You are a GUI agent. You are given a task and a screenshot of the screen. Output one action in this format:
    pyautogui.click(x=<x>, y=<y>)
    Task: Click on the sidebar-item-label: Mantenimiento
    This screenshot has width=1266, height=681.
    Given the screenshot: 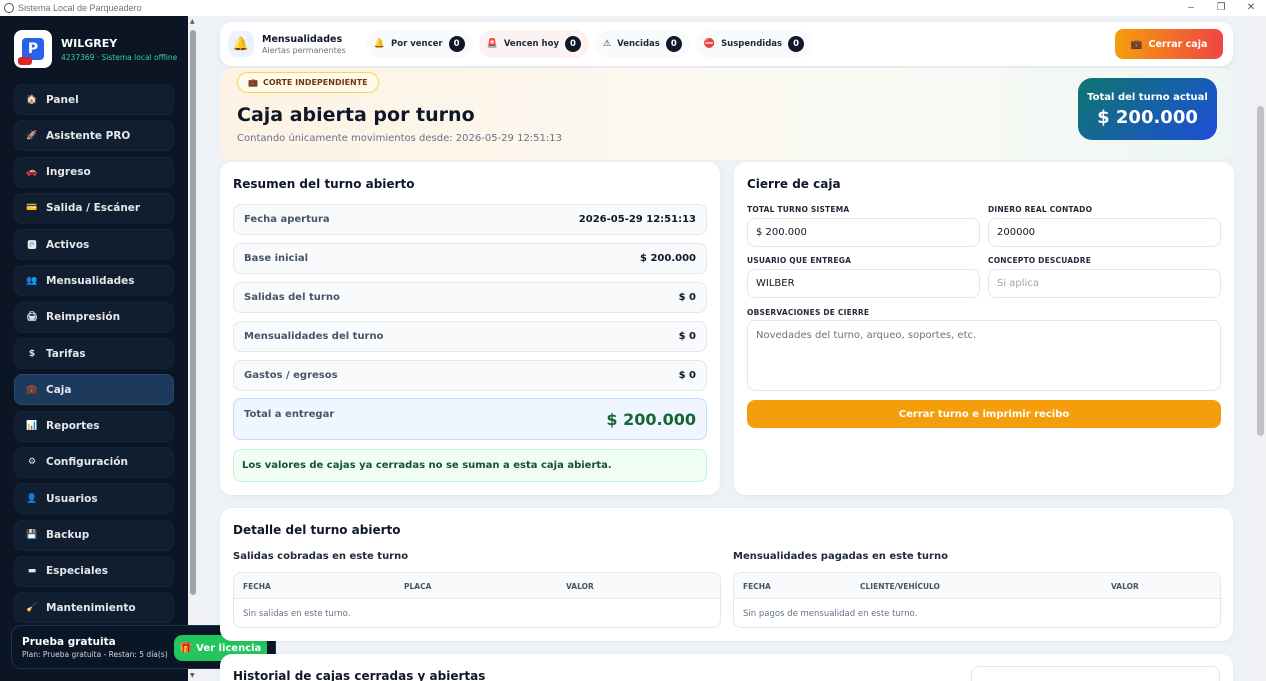 What is the action you would take?
    pyautogui.click(x=91, y=607)
    